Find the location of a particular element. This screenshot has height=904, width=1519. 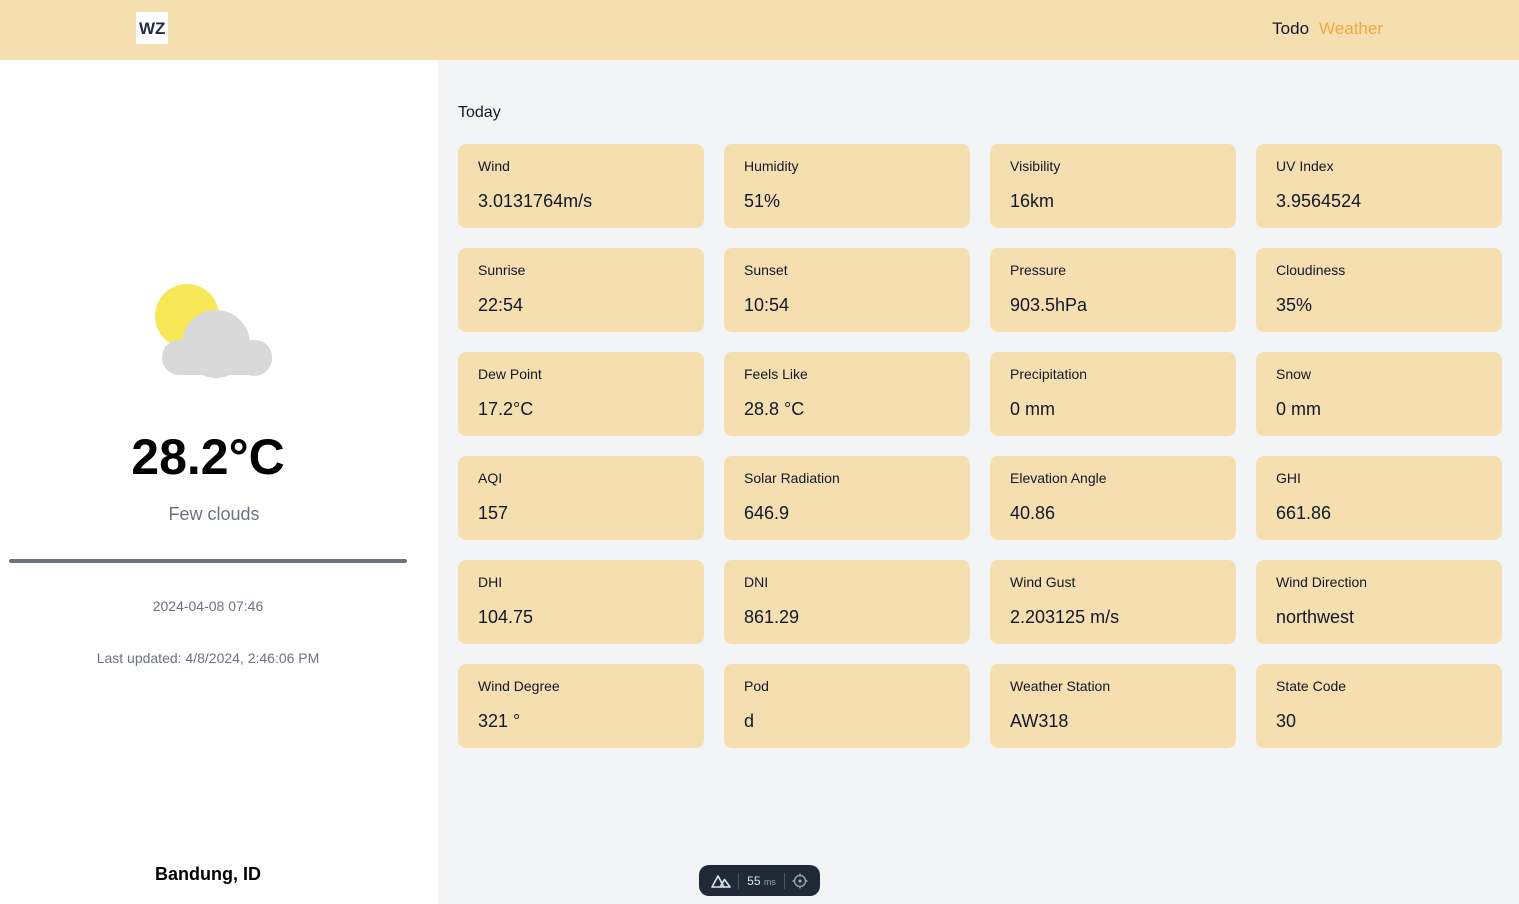

metric-value: 2.203125 m/s is located at coordinates (1065, 617).